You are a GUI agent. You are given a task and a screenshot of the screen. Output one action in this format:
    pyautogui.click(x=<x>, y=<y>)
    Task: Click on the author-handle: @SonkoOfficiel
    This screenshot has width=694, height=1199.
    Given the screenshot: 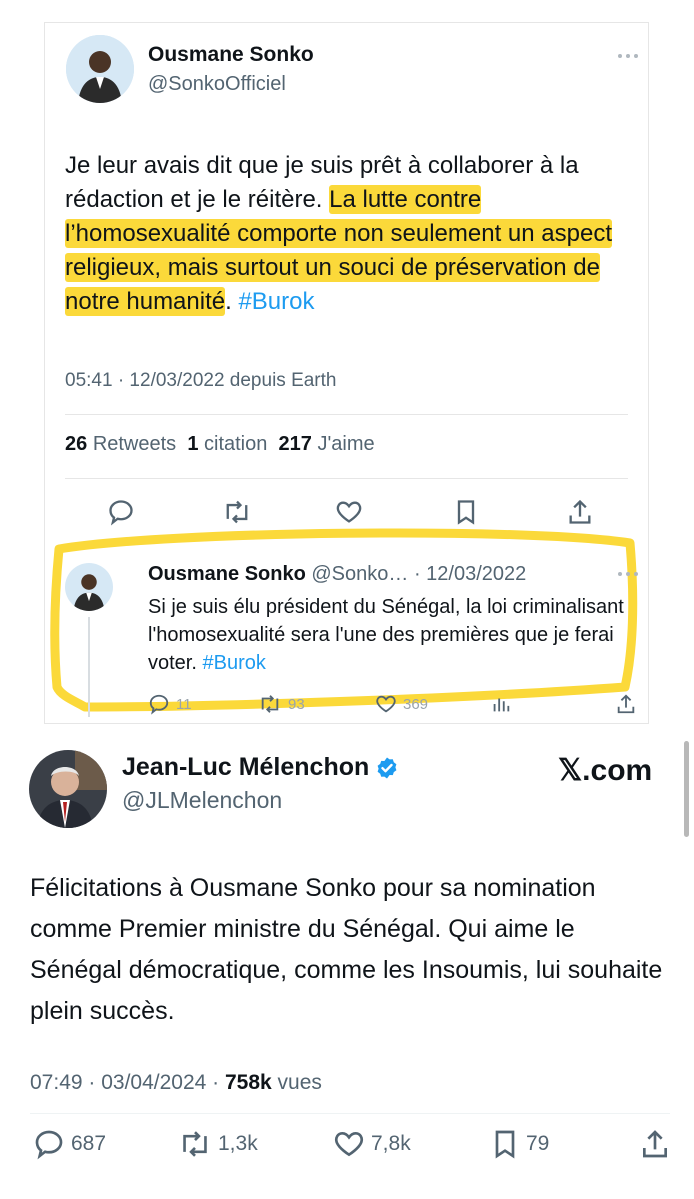 What is the action you would take?
    pyautogui.click(x=217, y=84)
    